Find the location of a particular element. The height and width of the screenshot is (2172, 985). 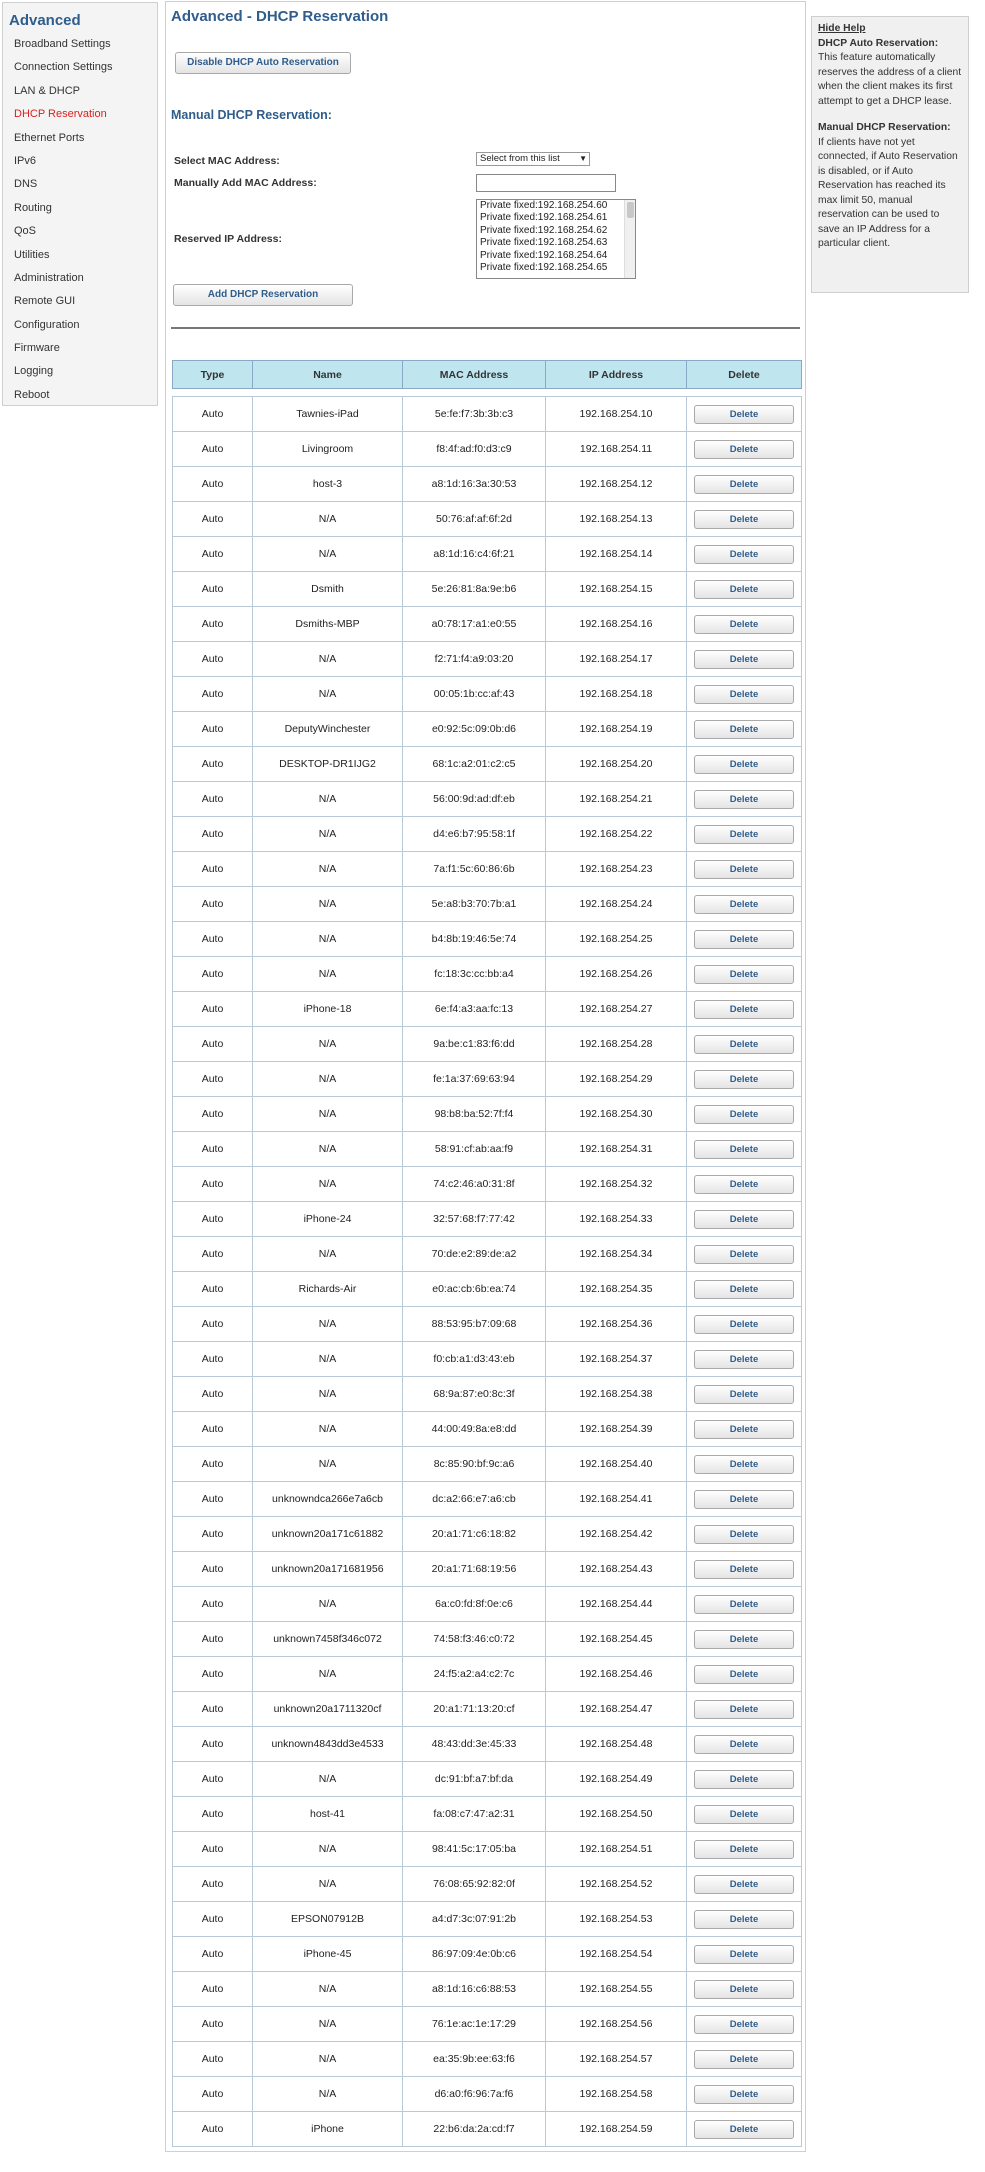

sidebar-item-lan-dhcp: LAN & DHCP is located at coordinates (80, 91).